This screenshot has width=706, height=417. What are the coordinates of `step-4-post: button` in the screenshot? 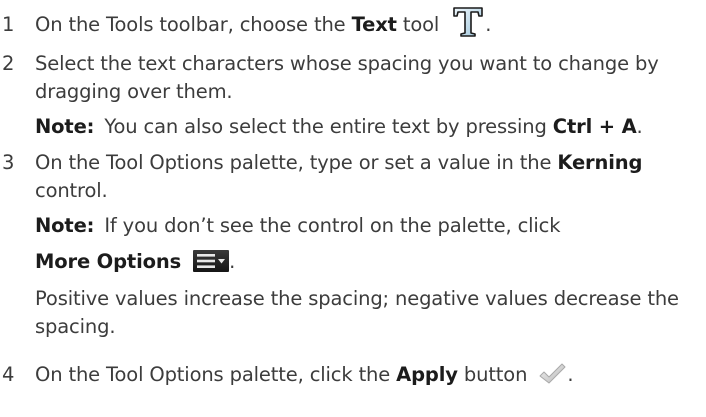 It's located at (492, 374).